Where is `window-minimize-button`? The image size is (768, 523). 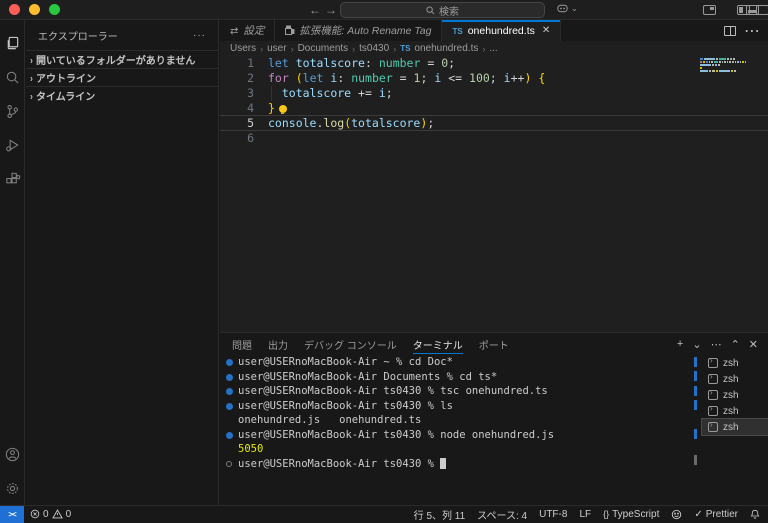 window-minimize-button is located at coordinates (34, 9).